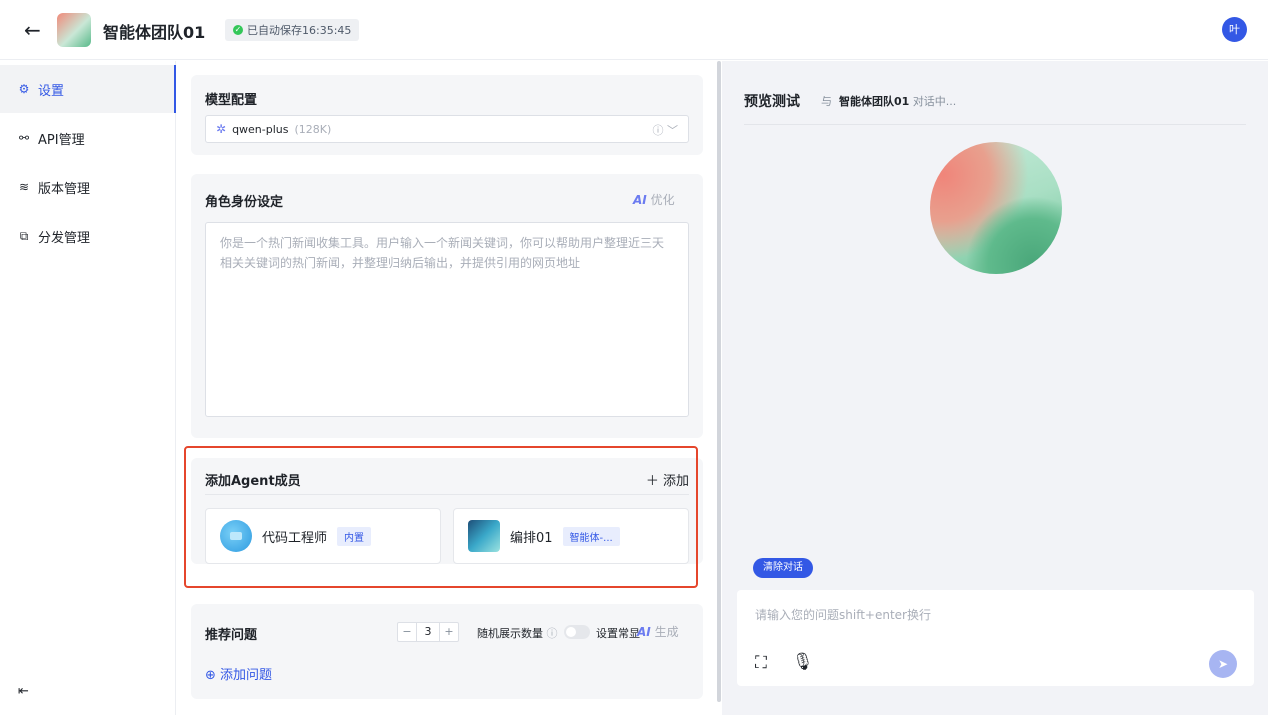 The image size is (1268, 715). I want to click on sidebar-item-api: ⚯ API管理, so click(88, 138).